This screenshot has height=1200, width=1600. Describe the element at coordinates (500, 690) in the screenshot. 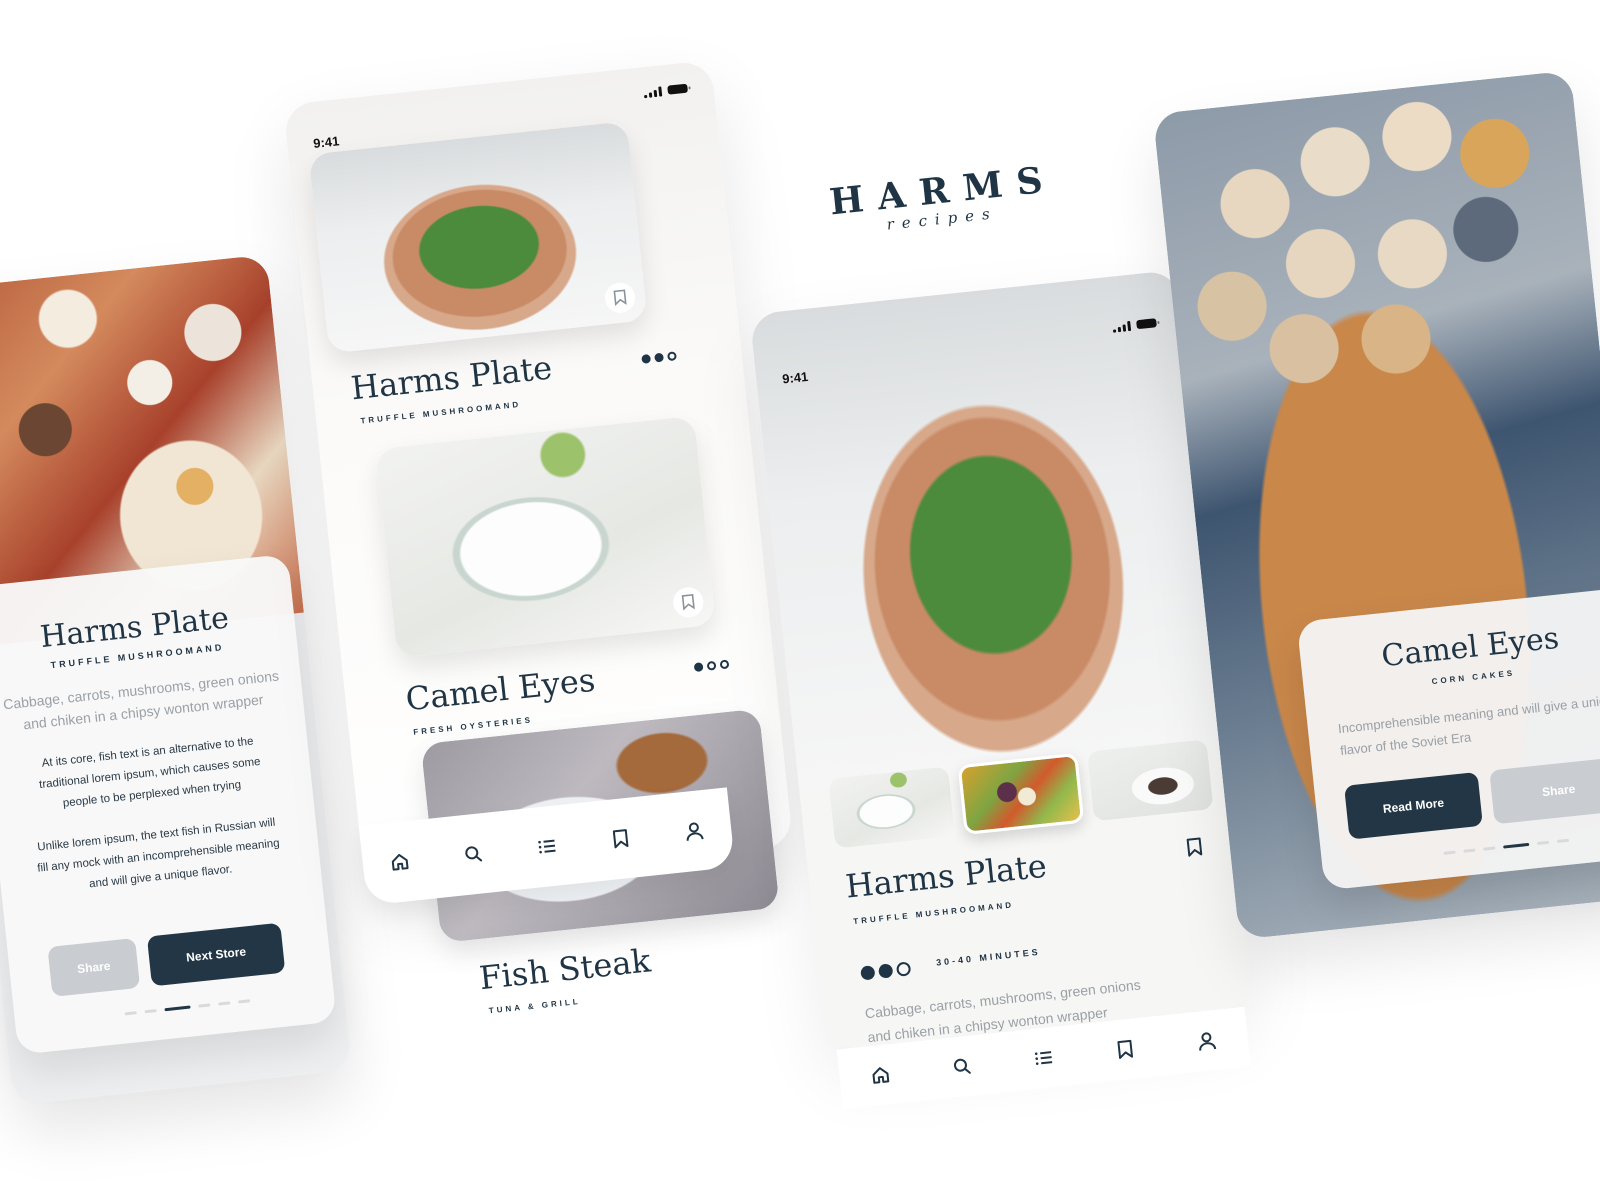

I see `recipe-title: Camel Eyes` at that location.